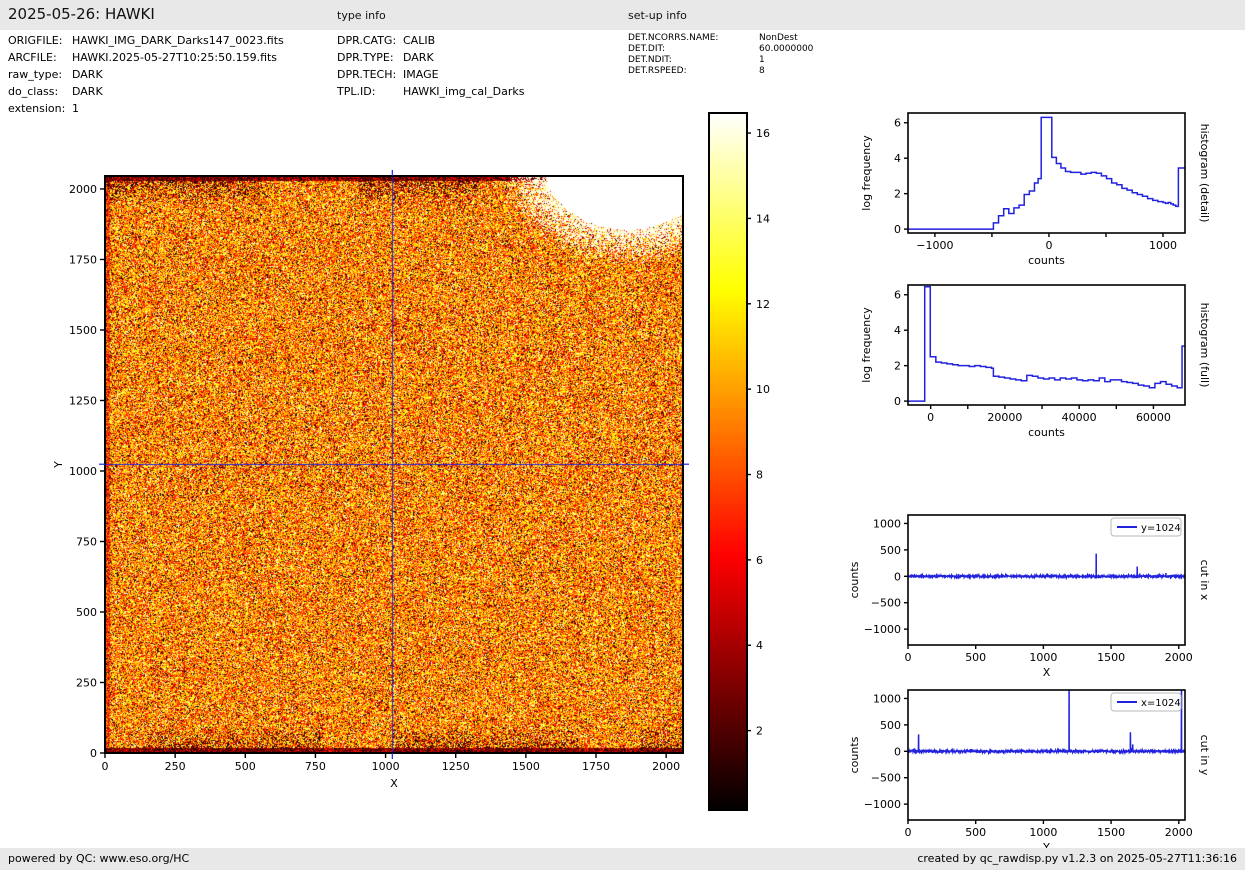  Describe the element at coordinates (464, 91) in the screenshot. I see `info-value: HAWKI_img_cal_Darks` at that location.